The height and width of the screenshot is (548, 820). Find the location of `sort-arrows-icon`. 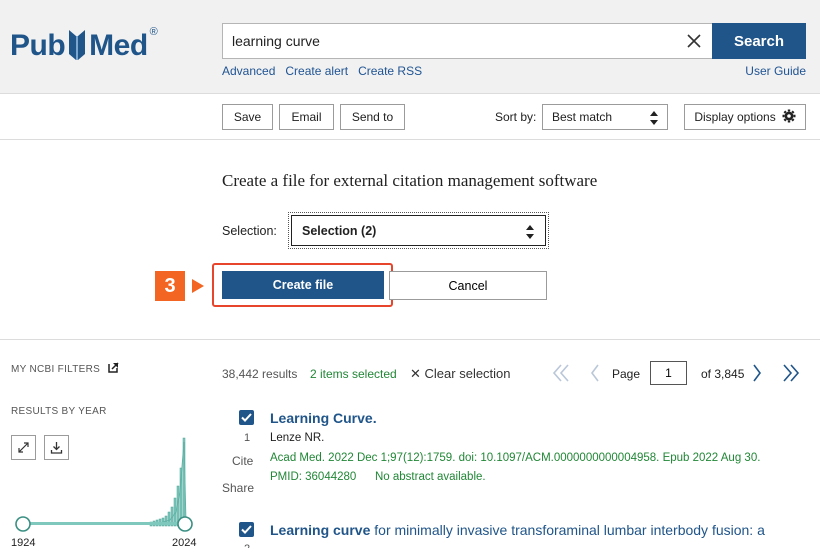

sort-arrows-icon is located at coordinates (654, 119).